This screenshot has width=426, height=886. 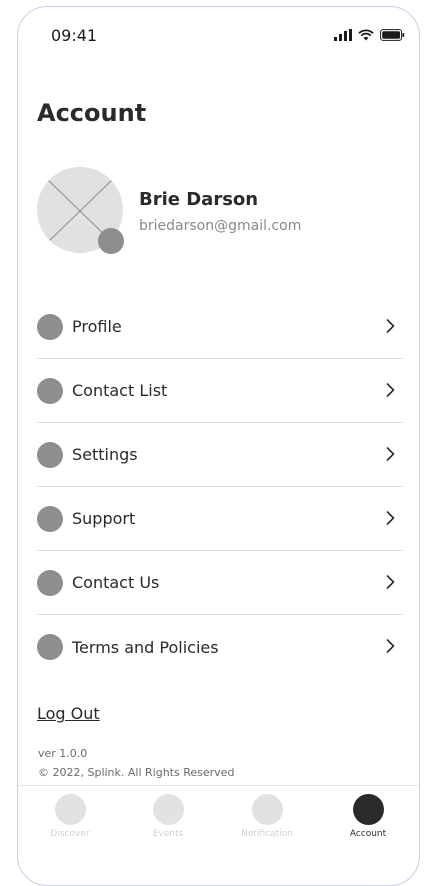 What do you see at coordinates (220, 391) in the screenshot?
I see `menu-item-contact-list: Contact List` at bounding box center [220, 391].